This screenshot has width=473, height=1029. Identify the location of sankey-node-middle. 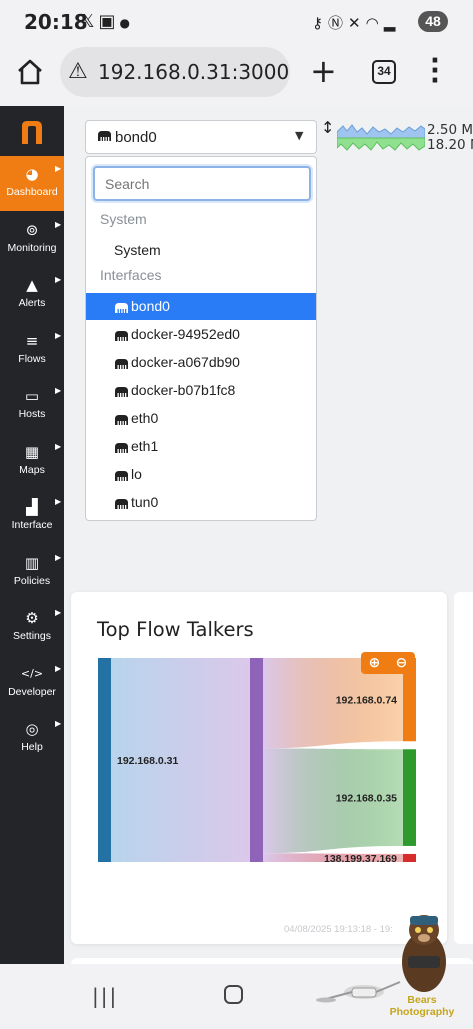
(256, 760).